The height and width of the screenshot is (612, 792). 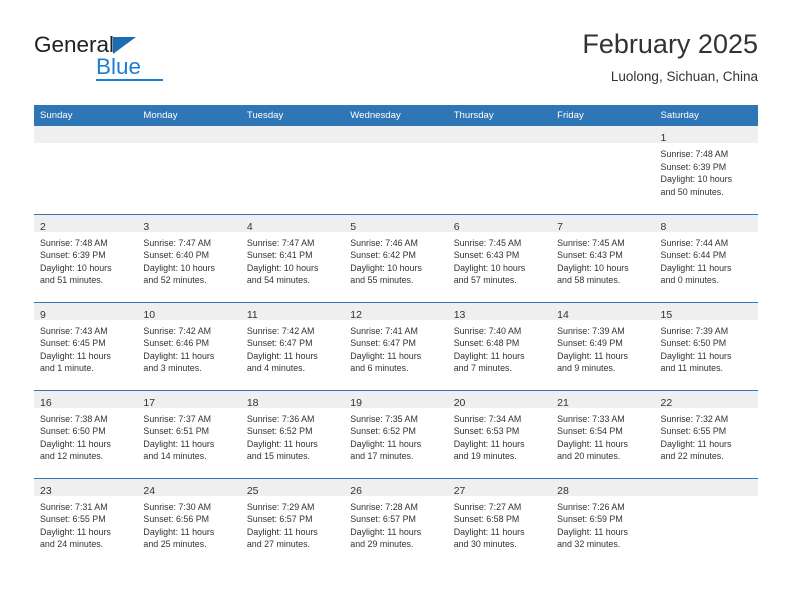 What do you see at coordinates (383, 255) in the screenshot?
I see `day-detail-line: Sunset: 6:42 PM` at bounding box center [383, 255].